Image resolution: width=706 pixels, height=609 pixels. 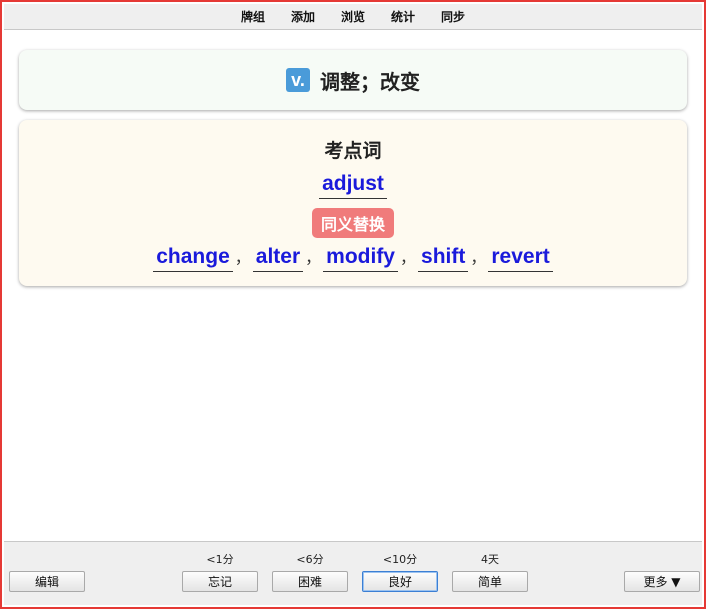 I want to click on keyword-row: adjust, so click(x=353, y=185).